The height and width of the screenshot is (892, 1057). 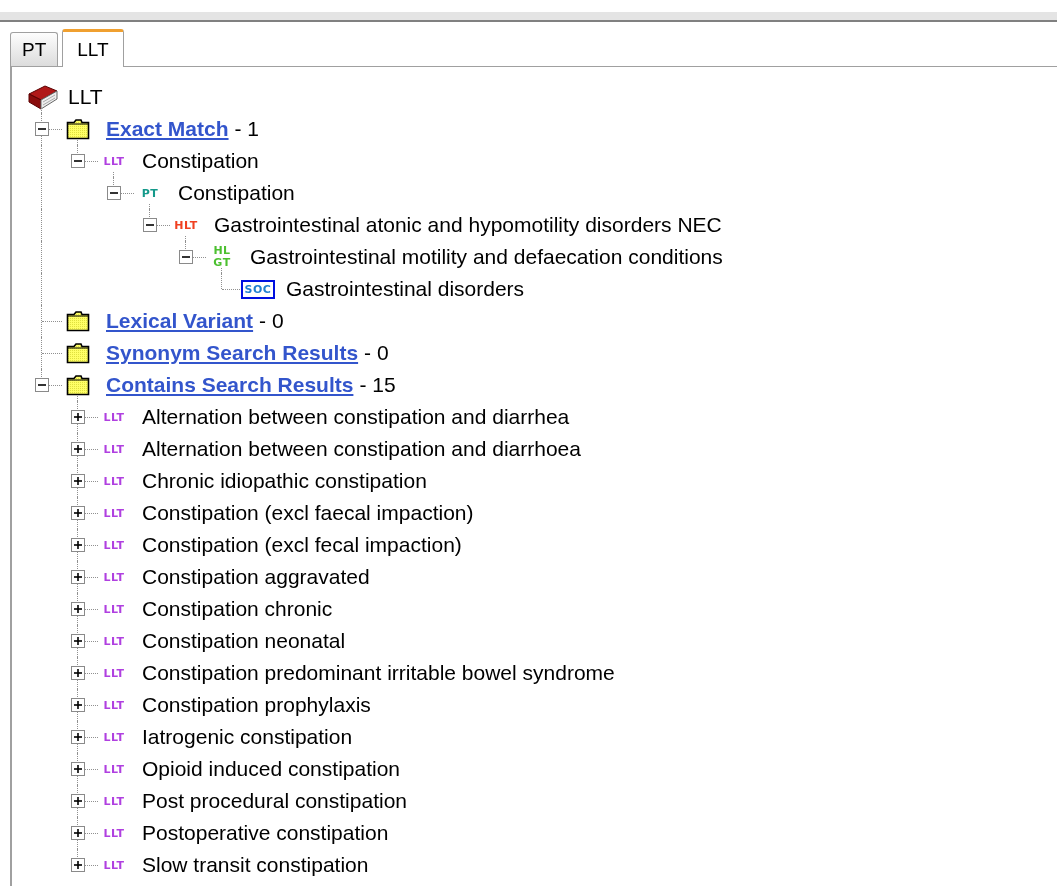 I want to click on term-label: Constipation predominant irritable bowel syndrome, so click(x=378, y=673).